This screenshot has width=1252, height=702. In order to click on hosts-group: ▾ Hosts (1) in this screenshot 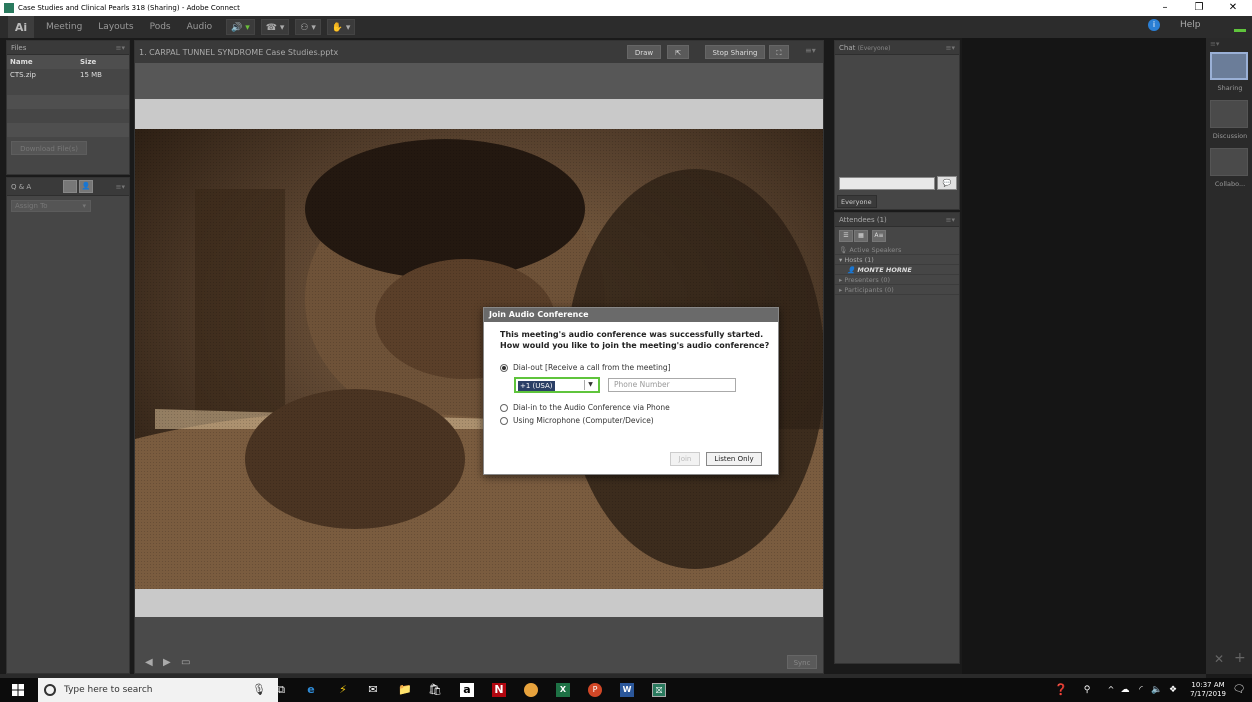, I will do `click(897, 260)`.